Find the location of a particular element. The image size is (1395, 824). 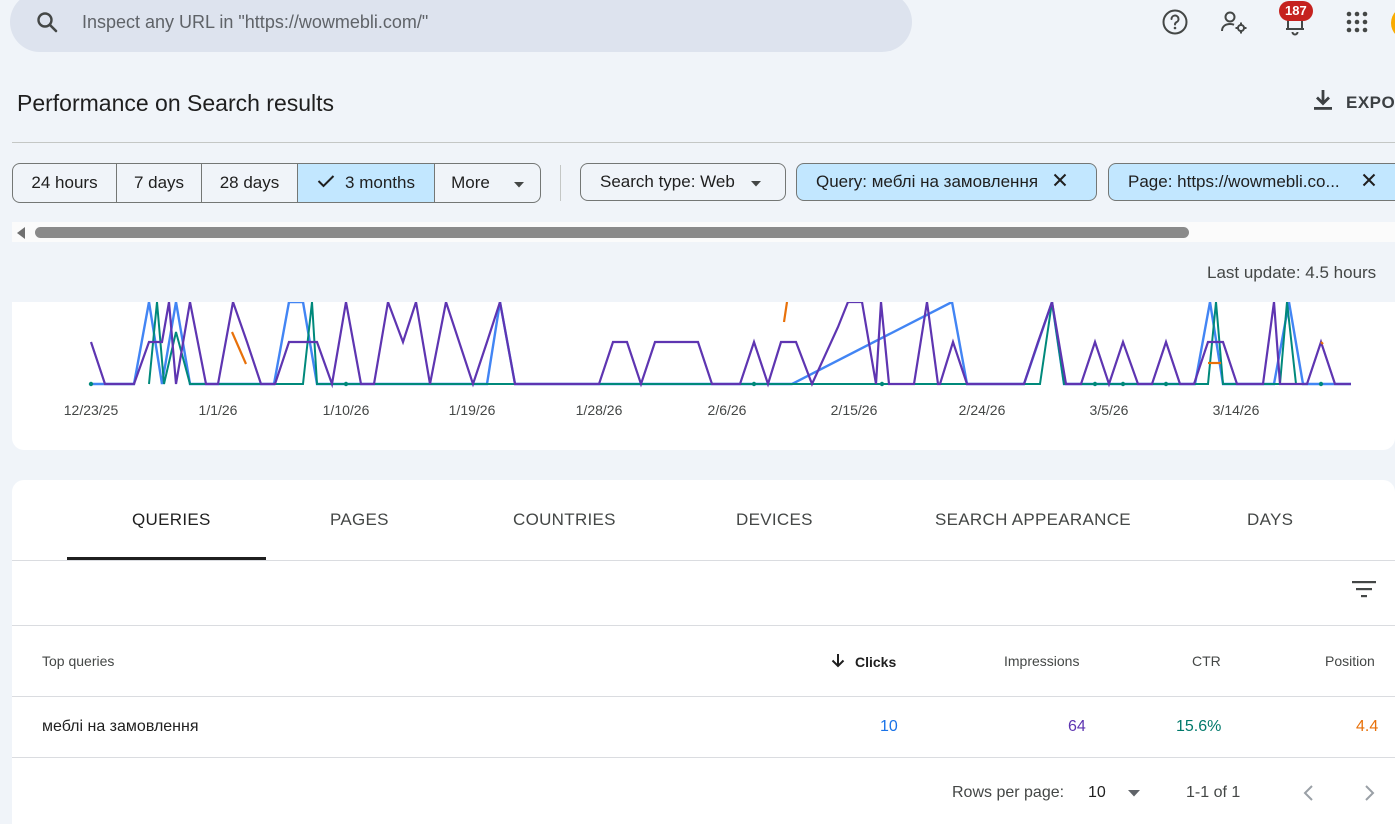

scrollbar-thumb is located at coordinates (612, 232).